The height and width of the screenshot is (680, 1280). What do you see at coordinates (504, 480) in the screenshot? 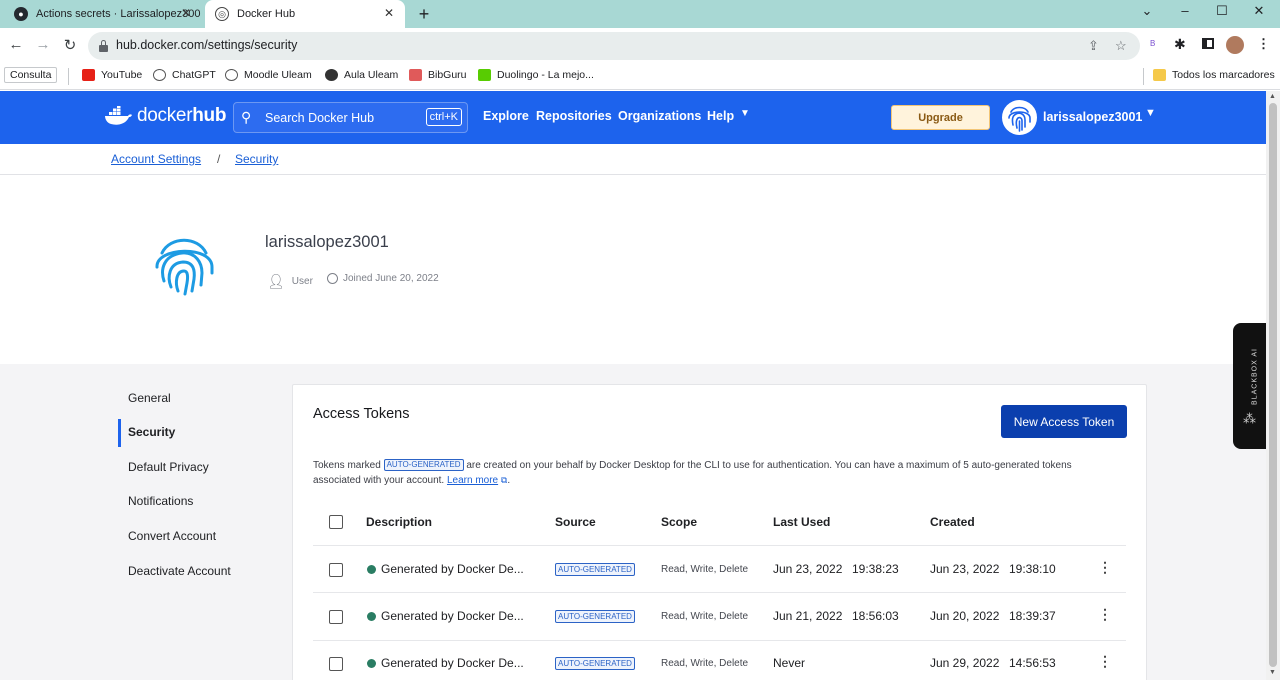
I see `external-link-icon: ⧉` at bounding box center [504, 480].